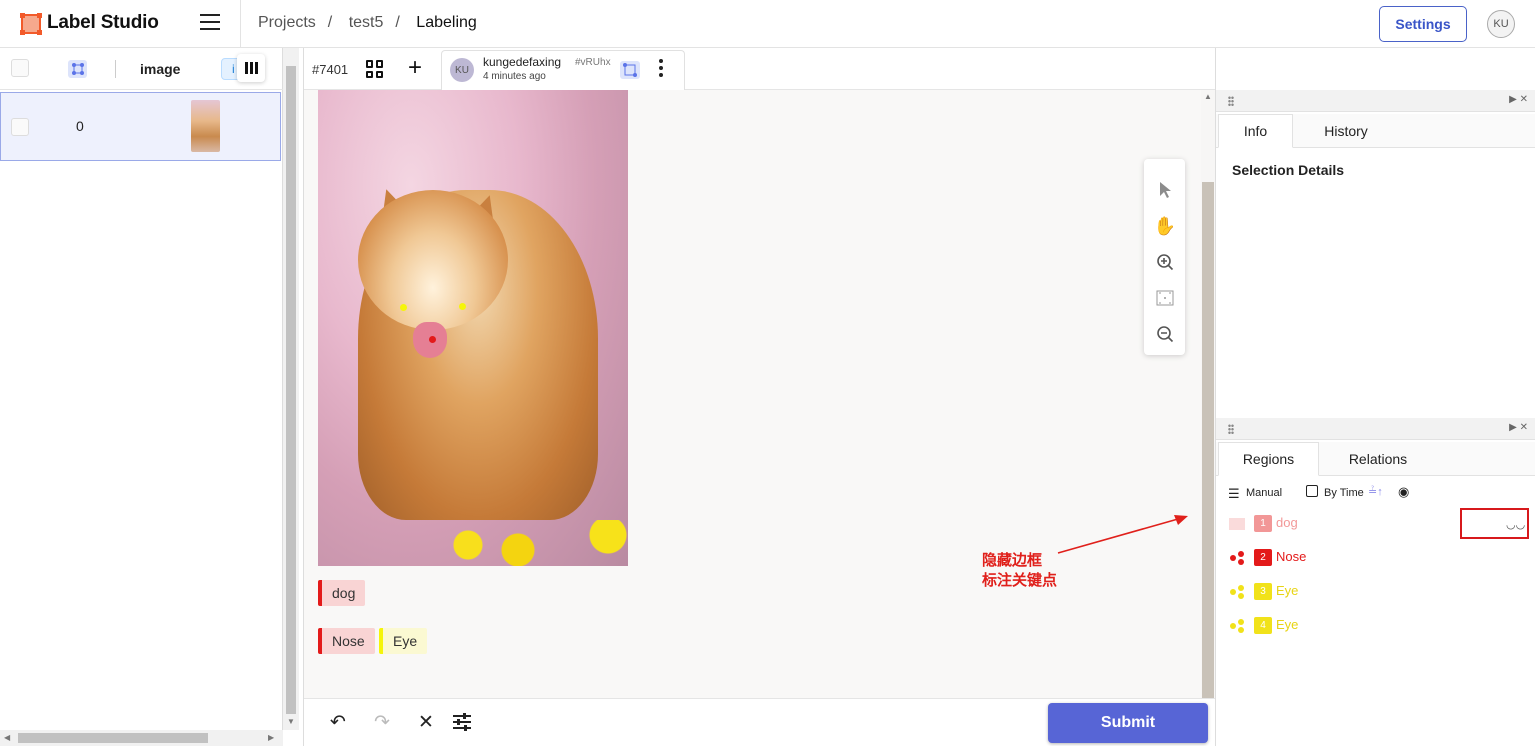 Image resolution: width=1535 pixels, height=746 pixels. Describe the element at coordinates (1165, 298) in the screenshot. I see `fit-icon` at that location.